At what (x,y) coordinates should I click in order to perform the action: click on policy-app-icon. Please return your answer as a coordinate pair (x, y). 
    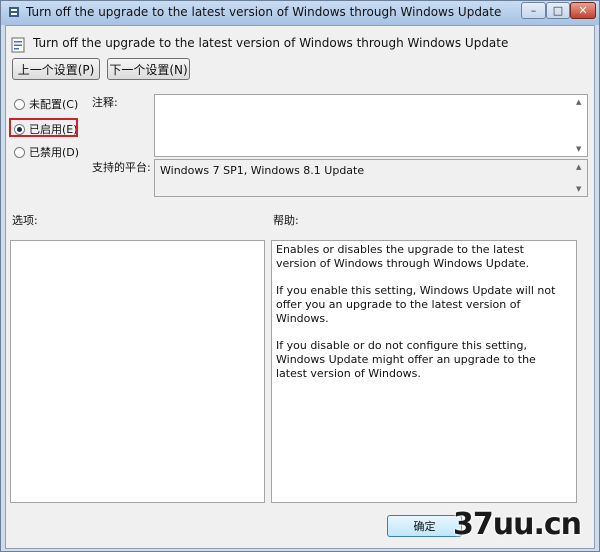
    Looking at the image, I should click on (14, 12).